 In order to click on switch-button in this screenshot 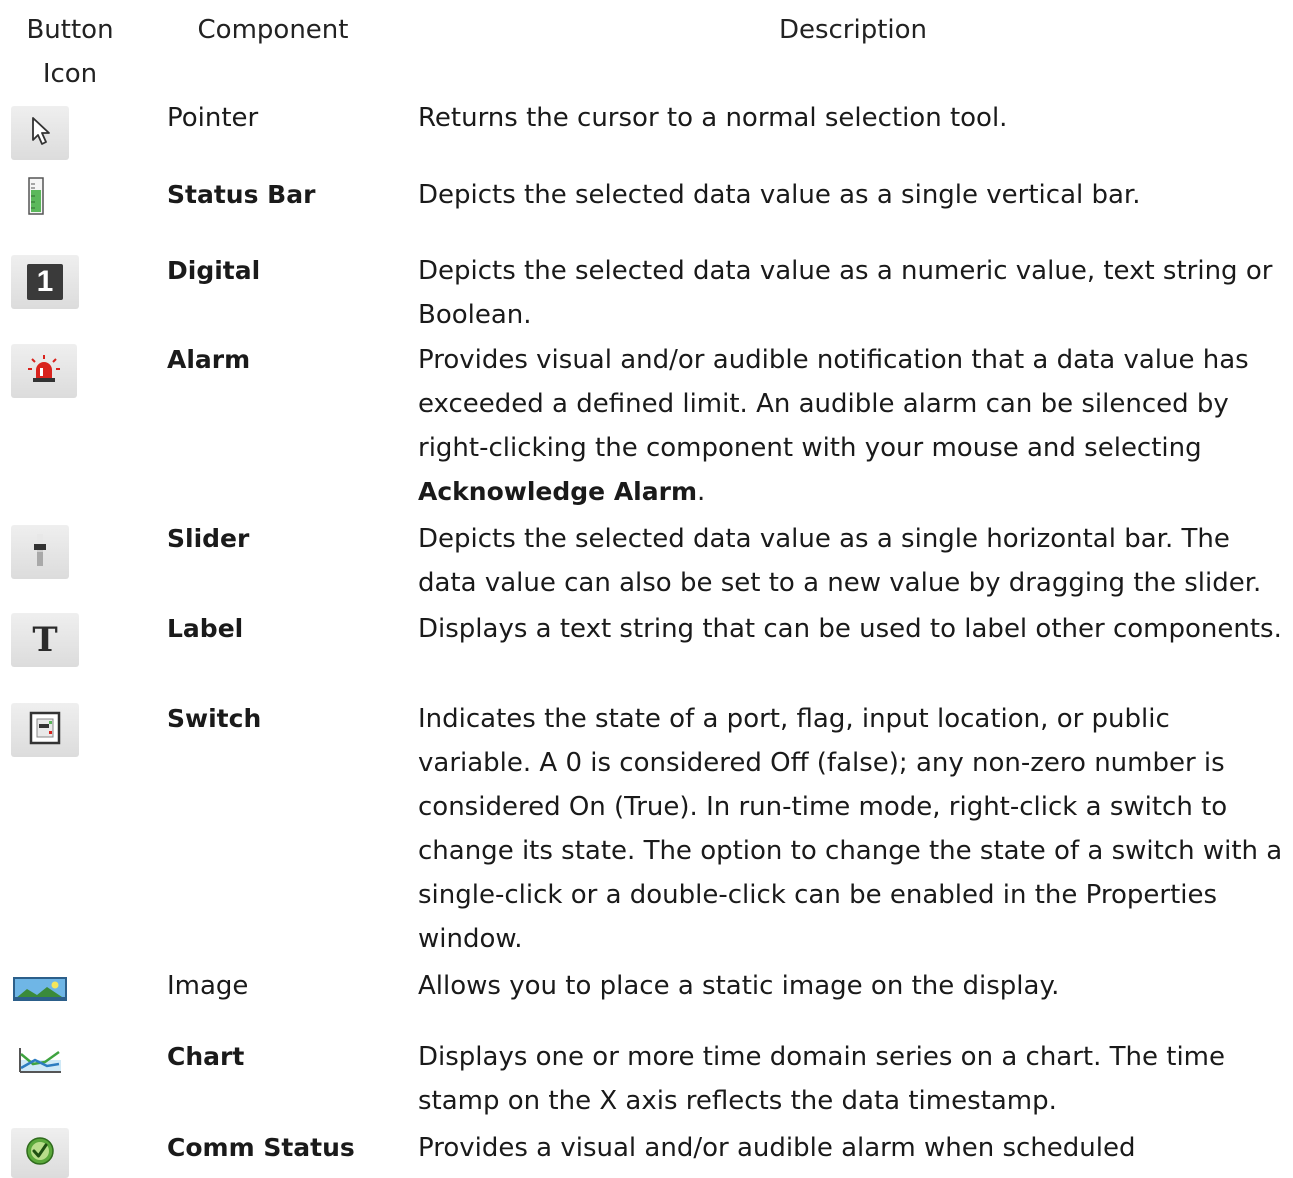, I will do `click(45, 730)`.